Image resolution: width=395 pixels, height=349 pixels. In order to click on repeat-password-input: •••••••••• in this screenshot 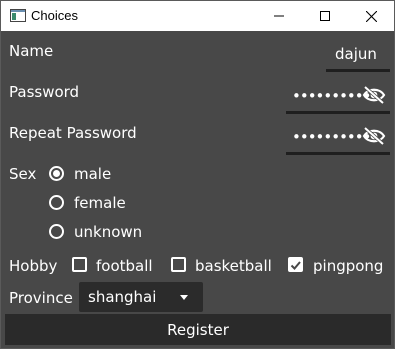, I will do `click(331, 137)`.